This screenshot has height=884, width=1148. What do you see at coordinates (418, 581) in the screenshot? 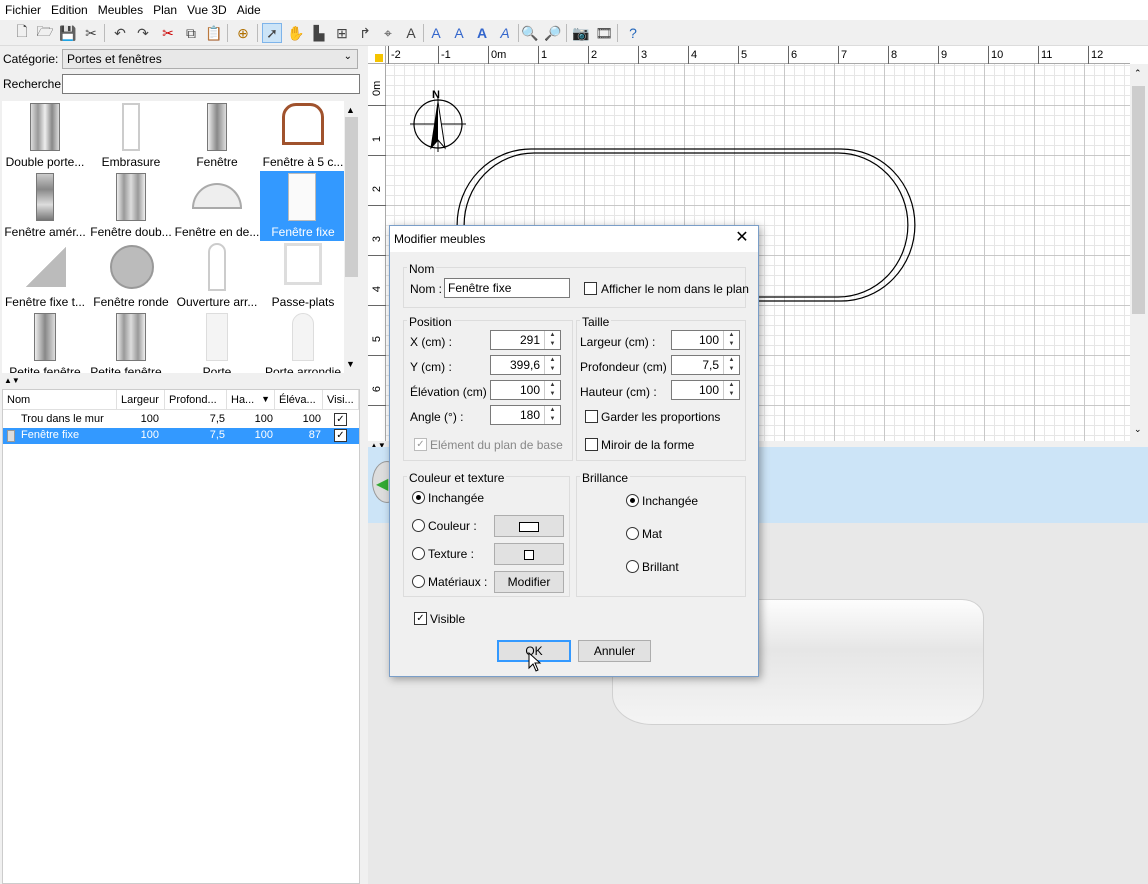
I see `materials-radio` at bounding box center [418, 581].